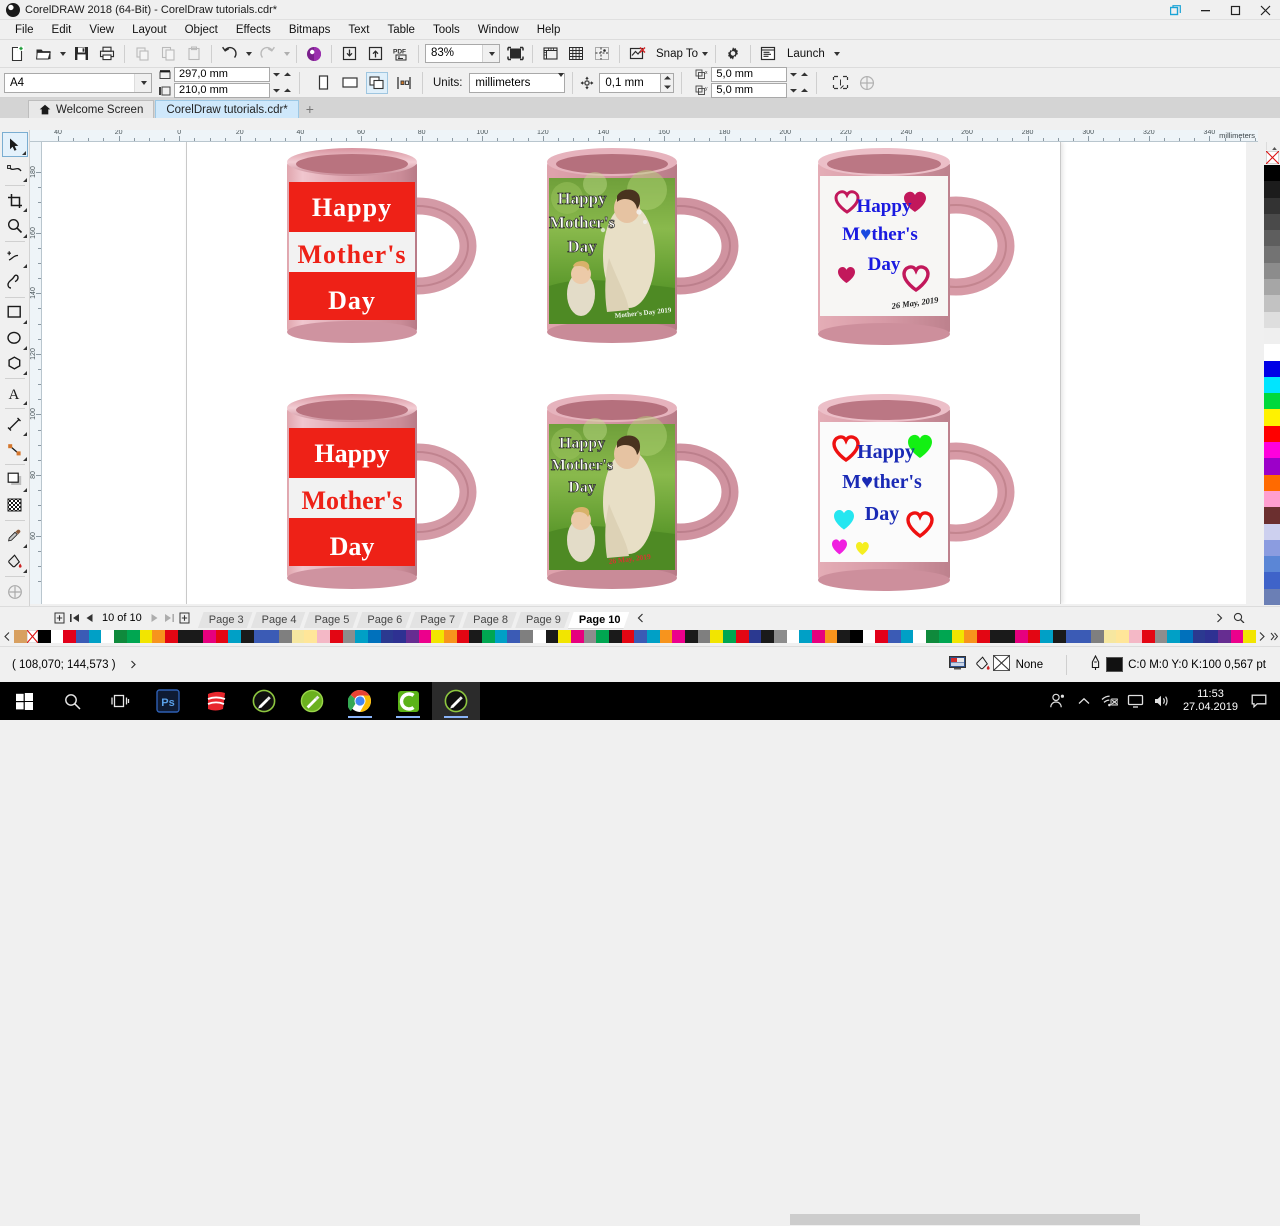  What do you see at coordinates (349, 54) in the screenshot?
I see `import-icon` at bounding box center [349, 54].